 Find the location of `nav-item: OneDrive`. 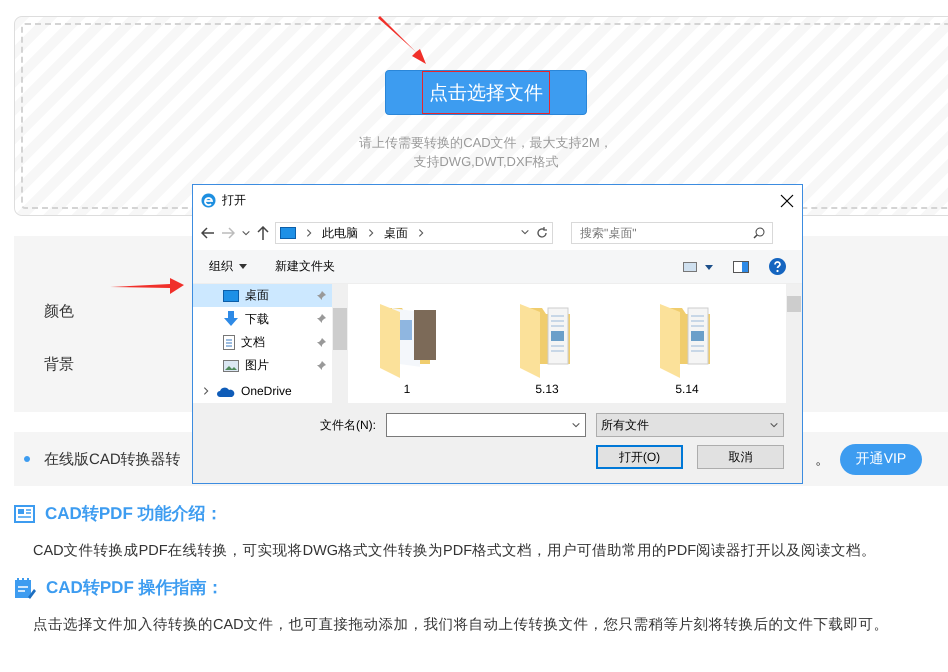

nav-item: OneDrive is located at coordinates (262, 392).